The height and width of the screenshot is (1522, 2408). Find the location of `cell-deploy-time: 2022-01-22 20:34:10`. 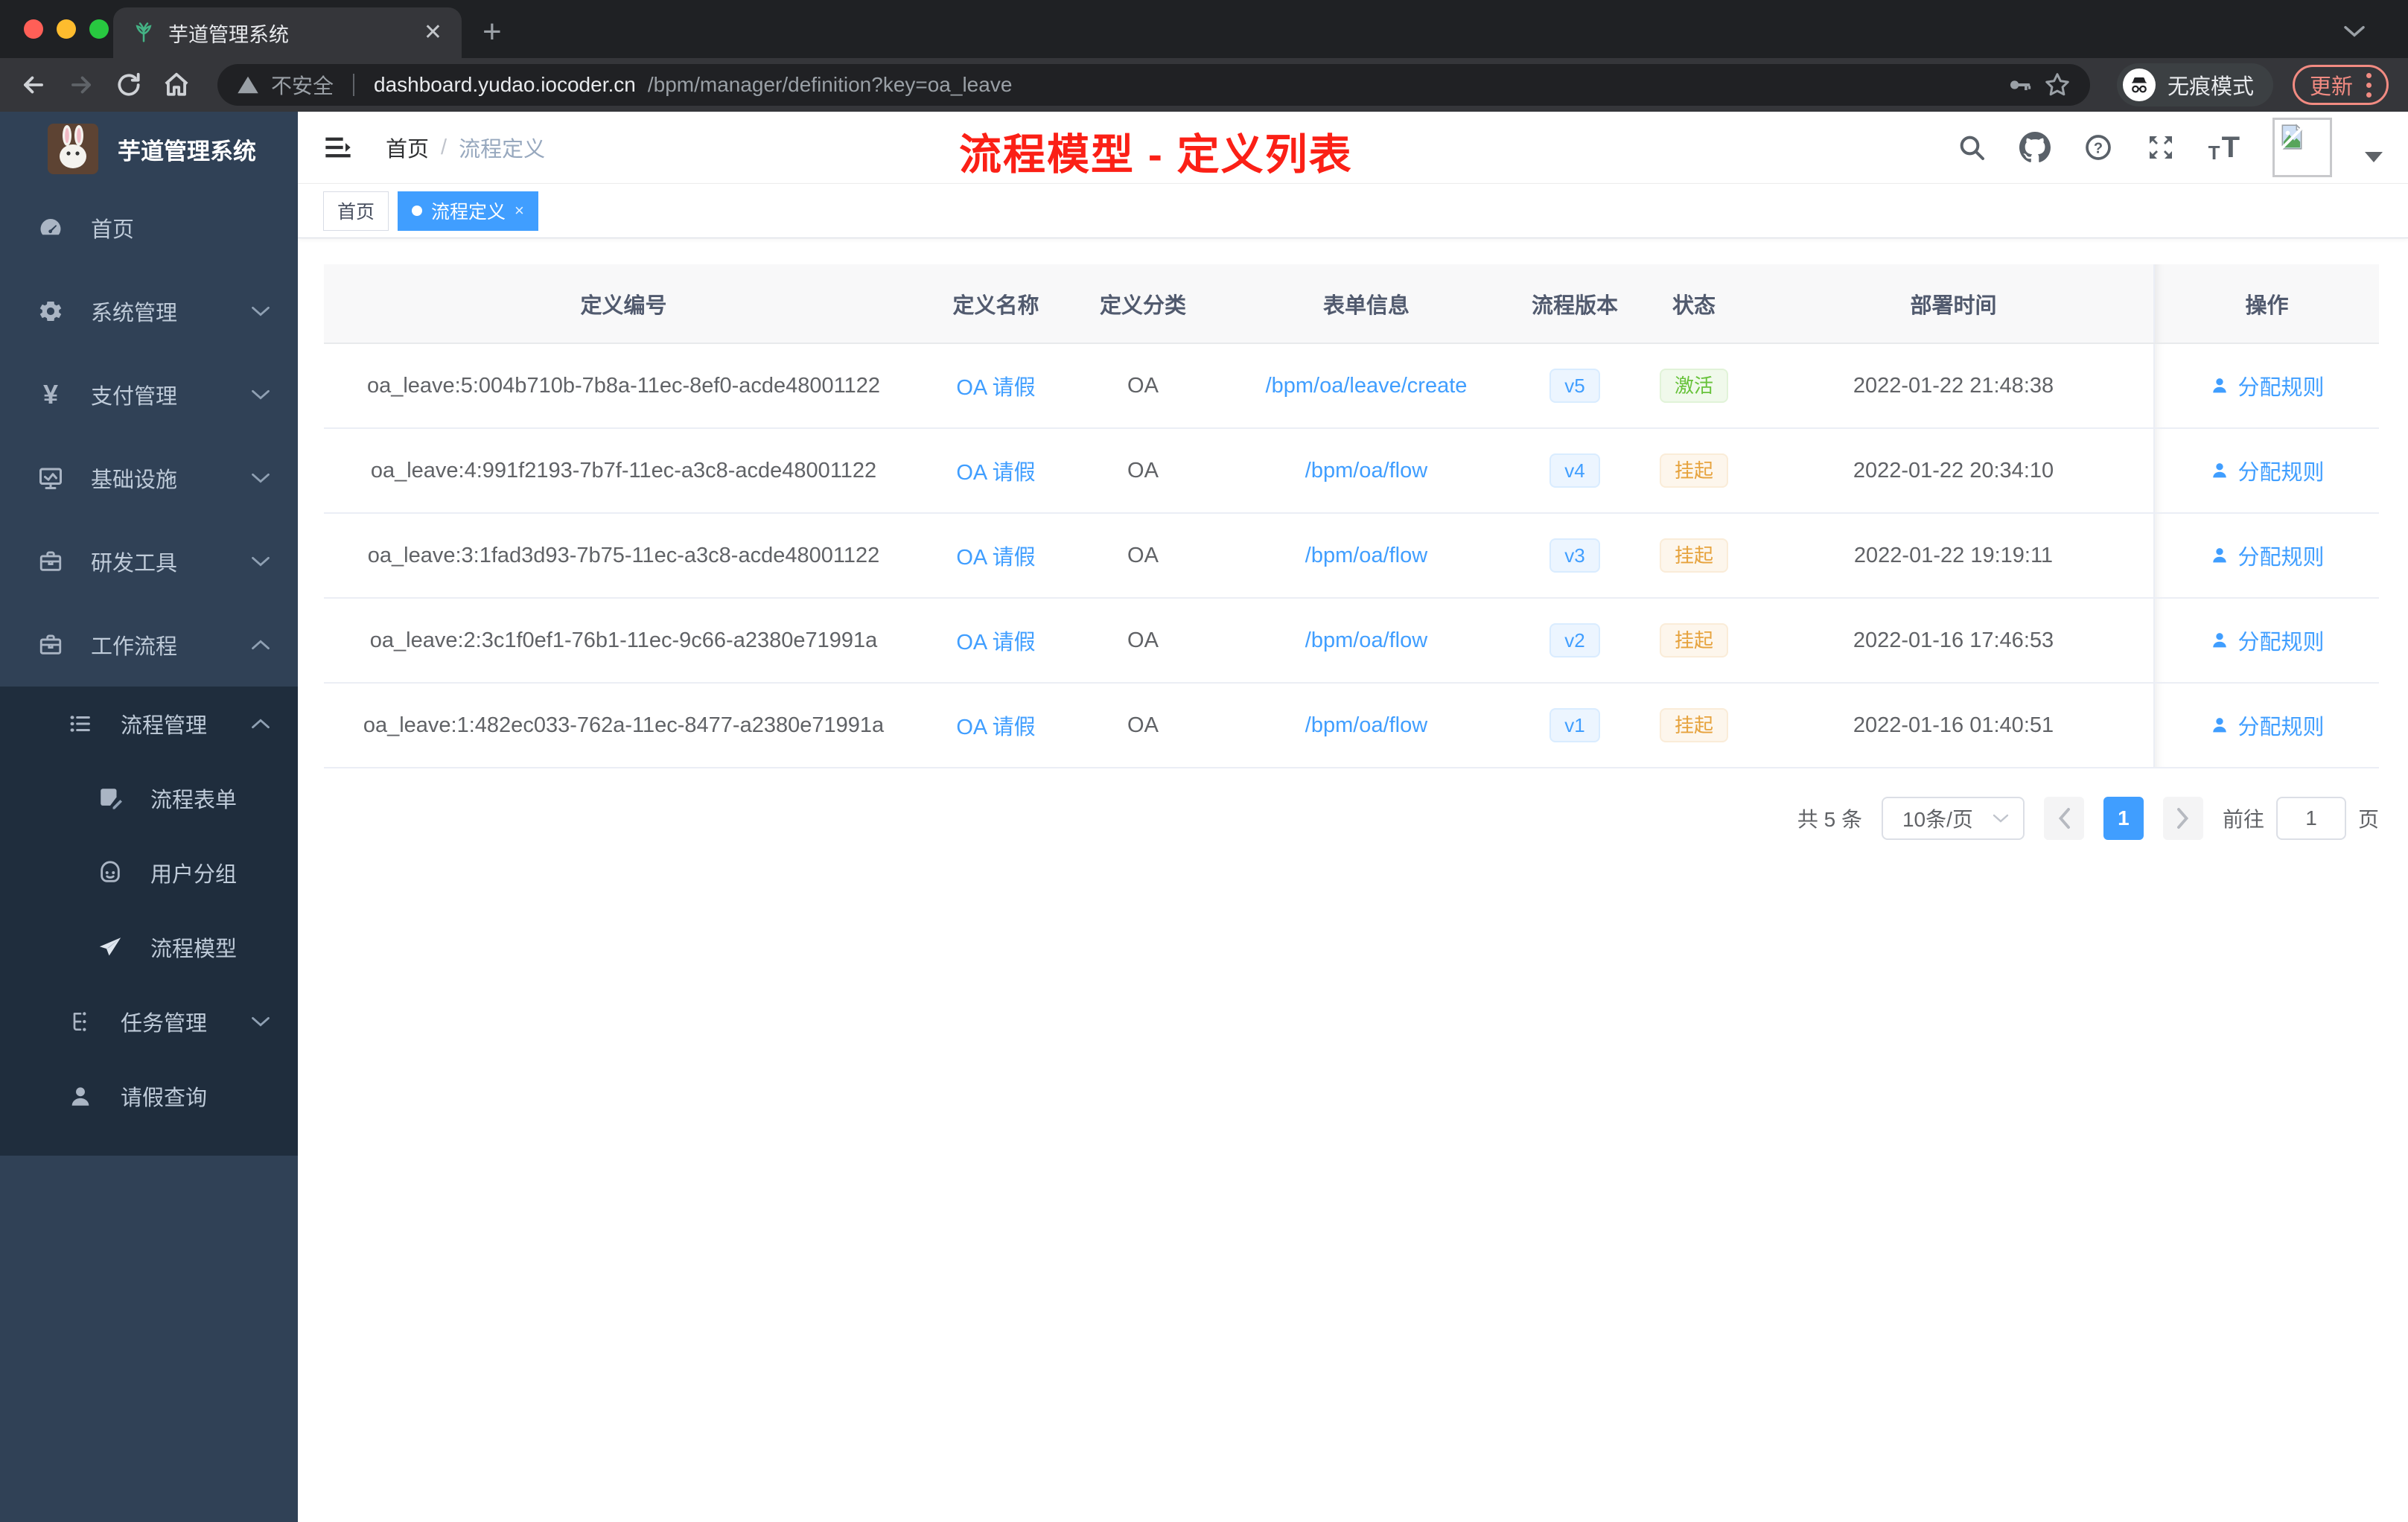

cell-deploy-time: 2022-01-22 20:34:10 is located at coordinates (1953, 470).